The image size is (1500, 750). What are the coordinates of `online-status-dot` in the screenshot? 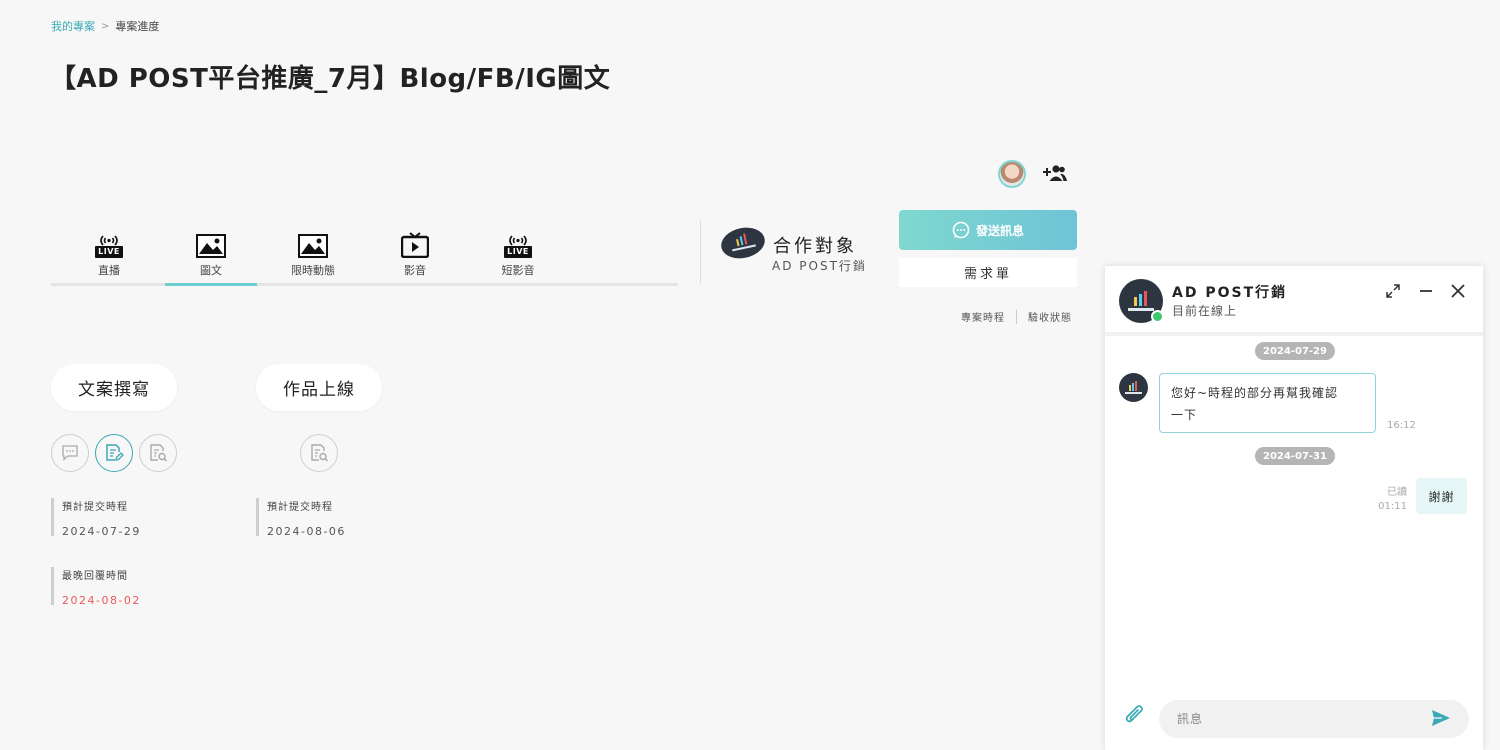 It's located at (1157, 316).